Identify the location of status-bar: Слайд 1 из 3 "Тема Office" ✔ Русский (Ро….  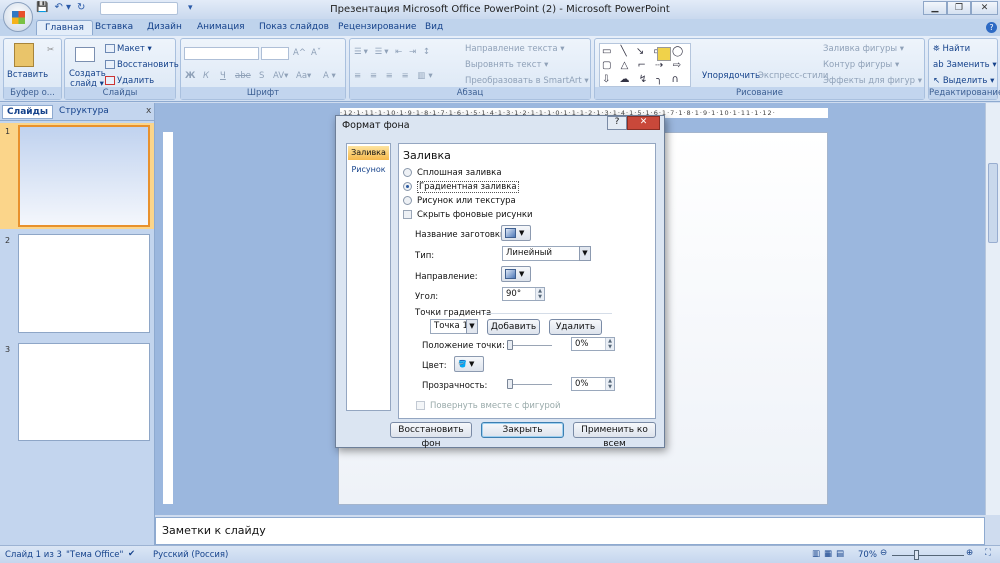
(500, 554).